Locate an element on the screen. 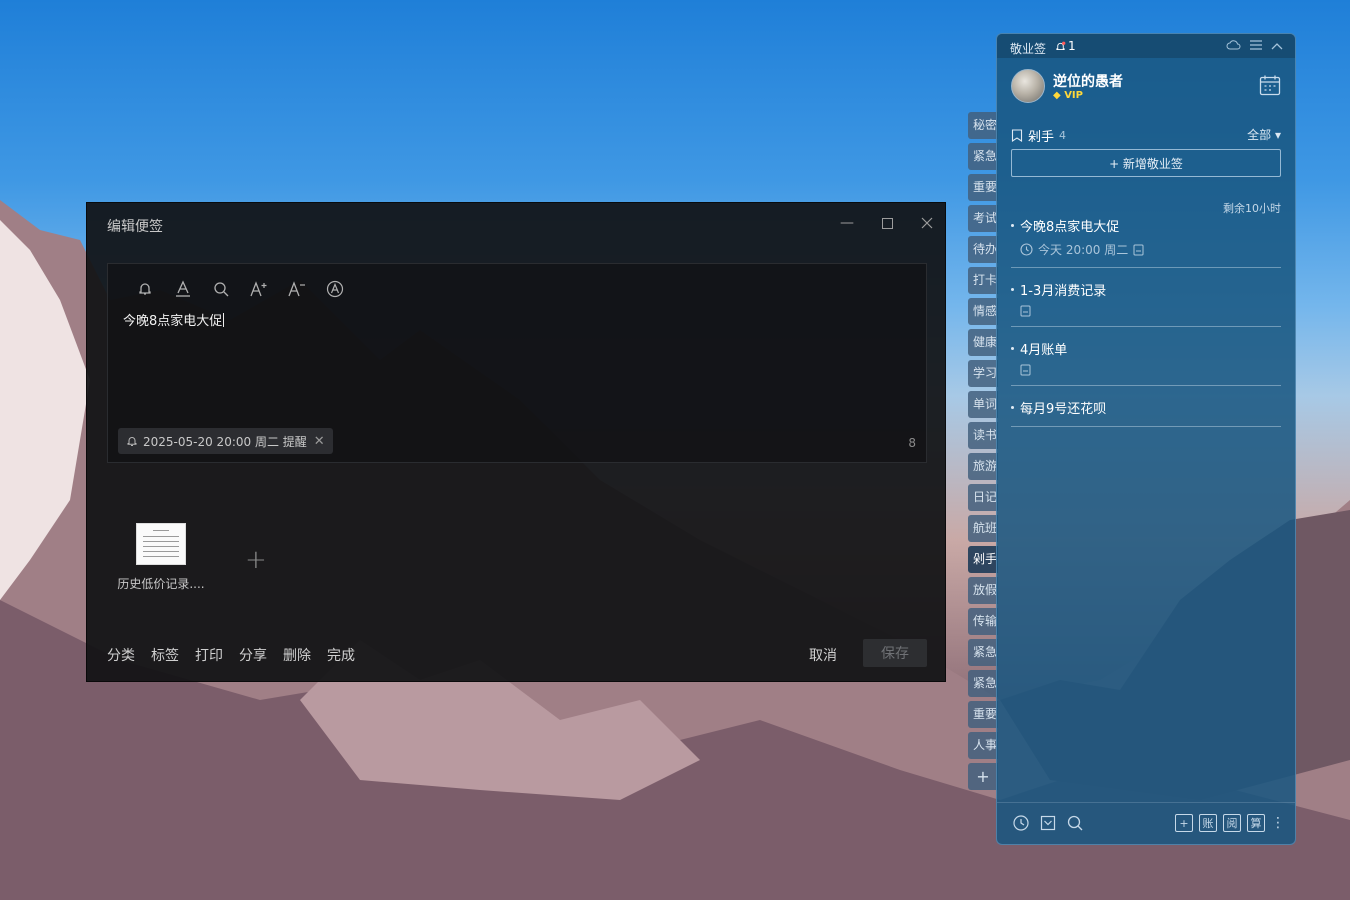  calculator-button: 算 is located at coordinates (1256, 823).